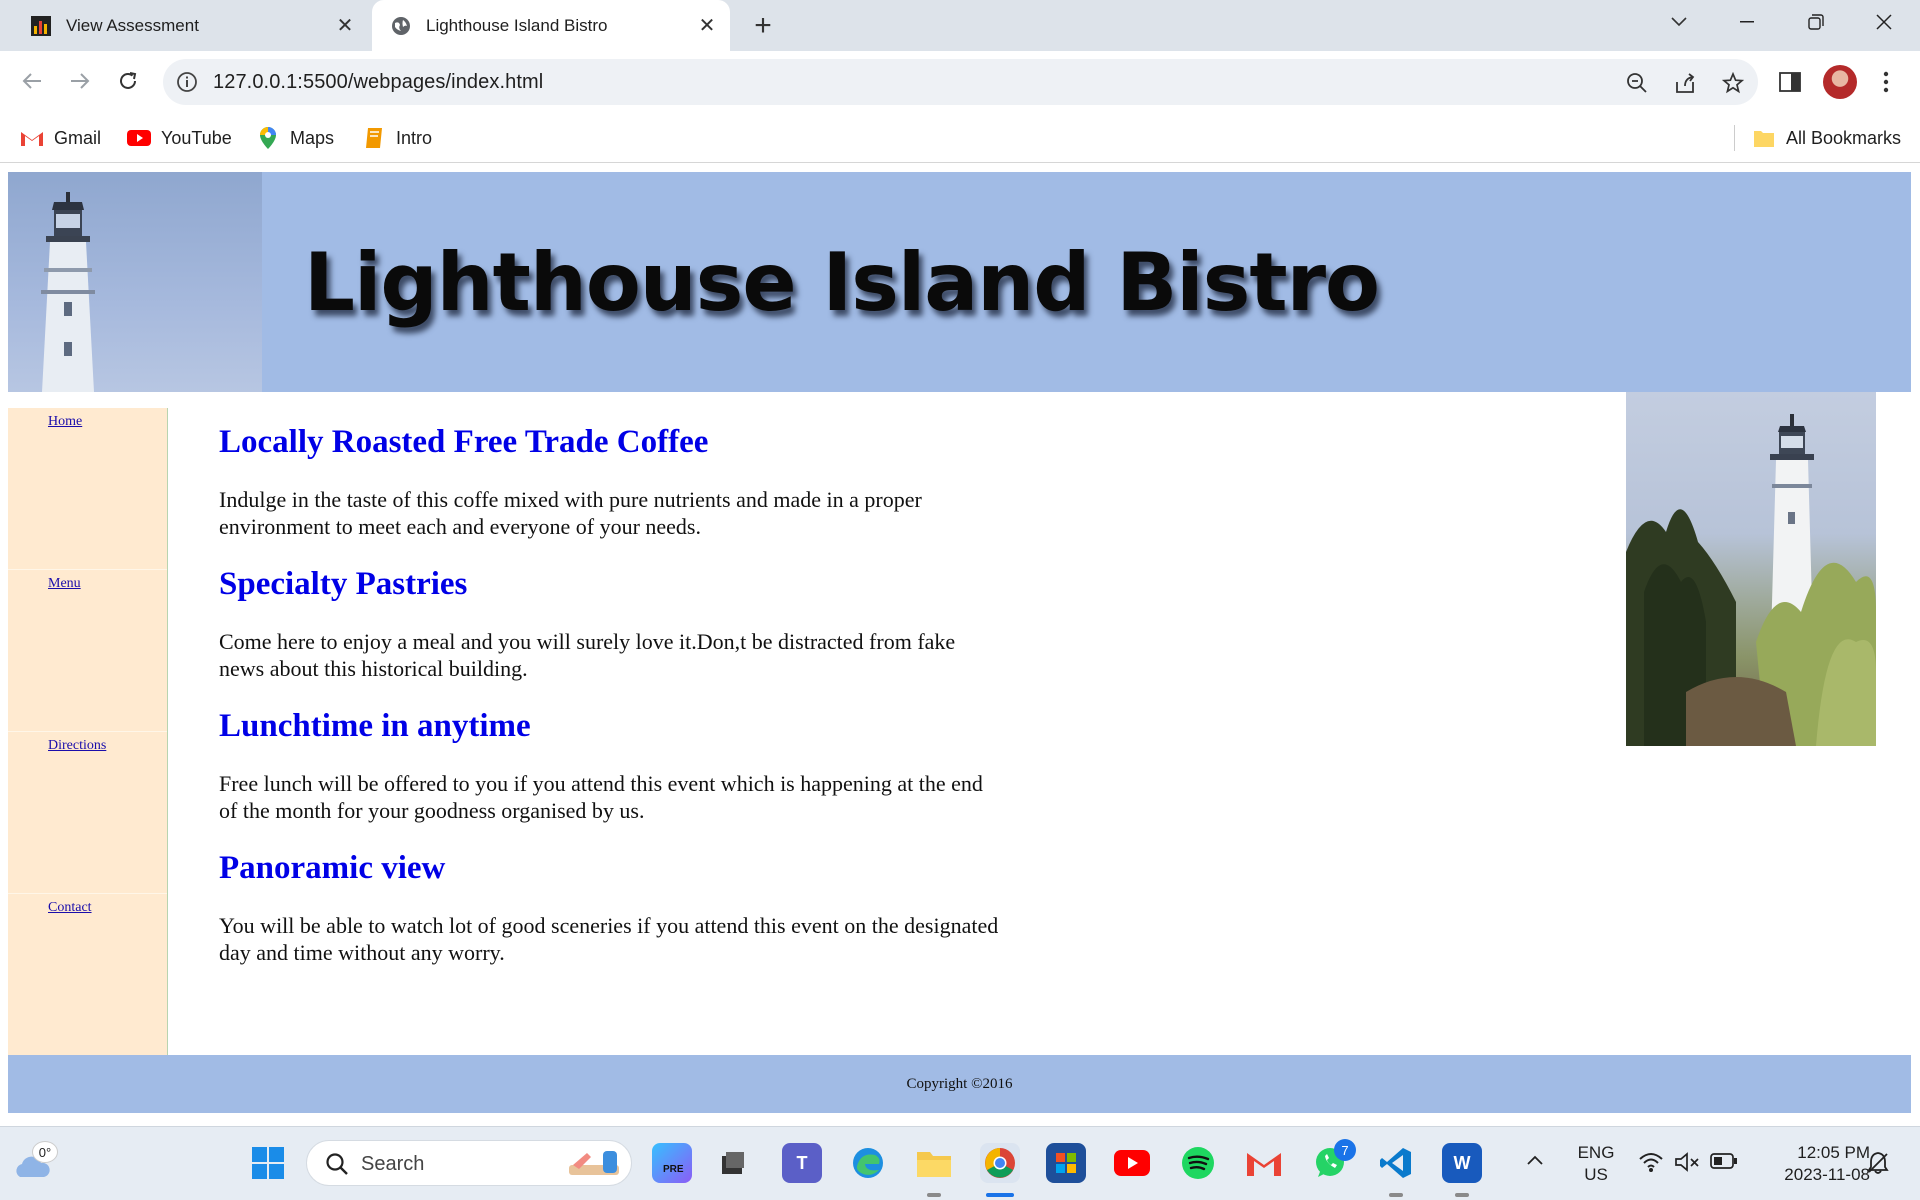 The width and height of the screenshot is (1920, 1200). Describe the element at coordinates (842, 282) in the screenshot. I see `site-title: Lighthouse Island Bistro` at that location.